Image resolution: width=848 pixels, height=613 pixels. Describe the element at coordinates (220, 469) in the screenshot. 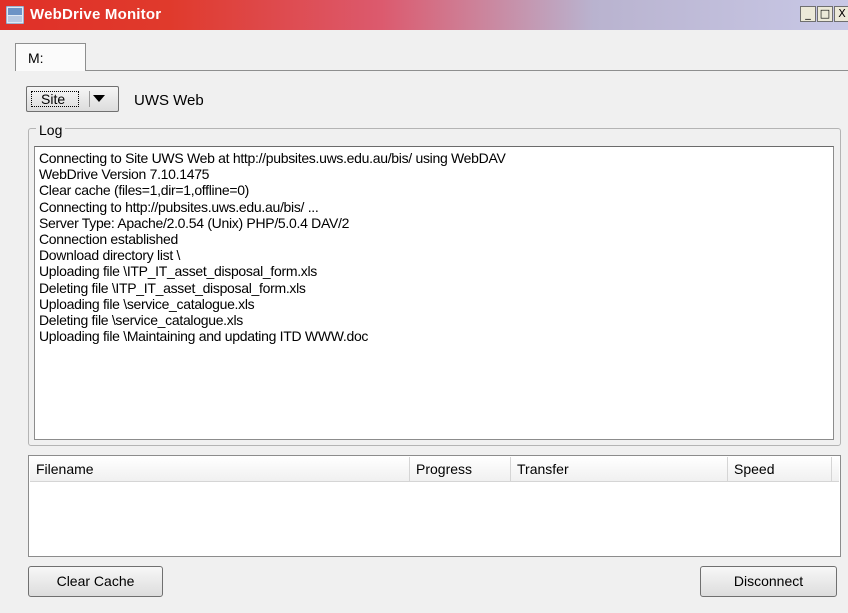

I see `column-header-filename: Filename` at that location.